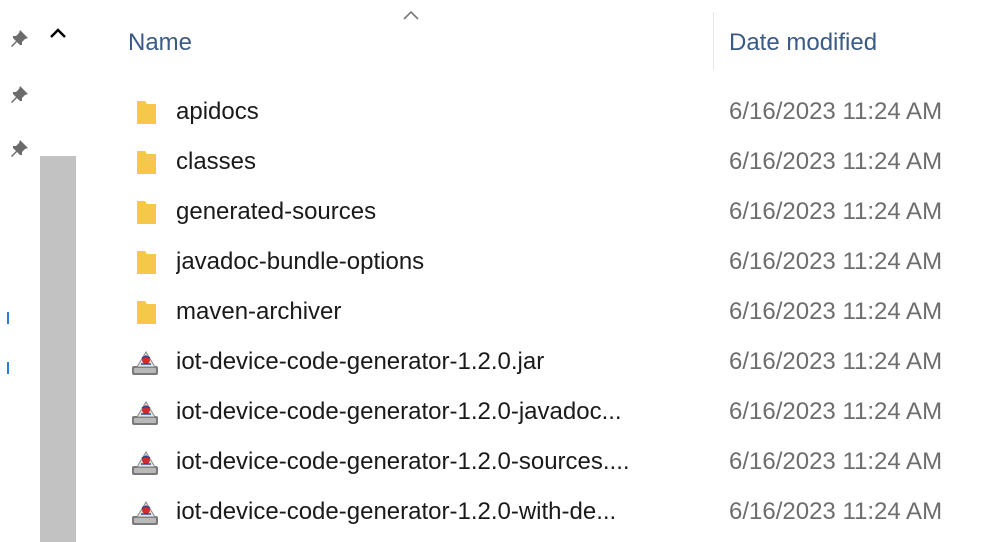 The width and height of the screenshot is (984, 542). I want to click on sort-ascending-icon, so click(411, 15).